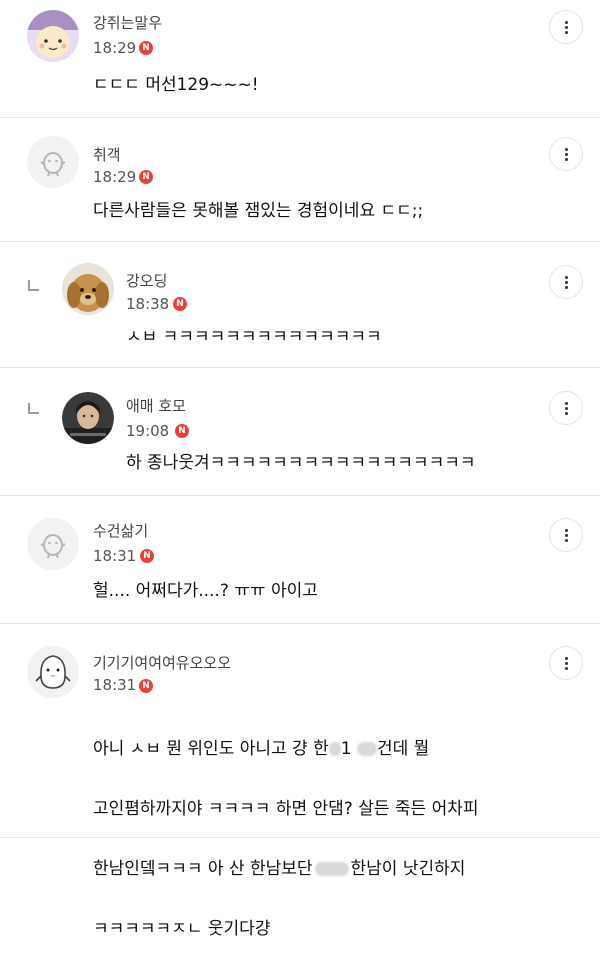  What do you see at coordinates (258, 211) in the screenshot?
I see `comment-text: 다른사람들은 못해볼 잼있는 경험이네요 ㄷㄷ;;` at bounding box center [258, 211].